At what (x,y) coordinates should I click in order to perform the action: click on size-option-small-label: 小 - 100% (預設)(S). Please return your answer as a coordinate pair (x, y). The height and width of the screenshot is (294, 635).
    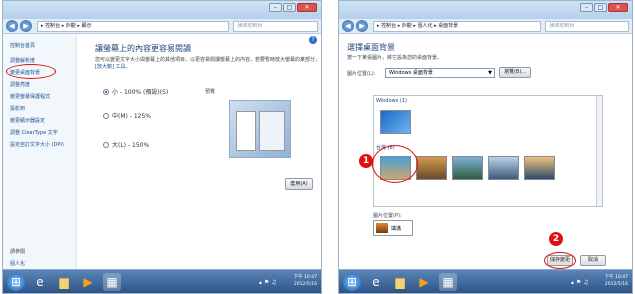
    Looking at the image, I should click on (140, 92).